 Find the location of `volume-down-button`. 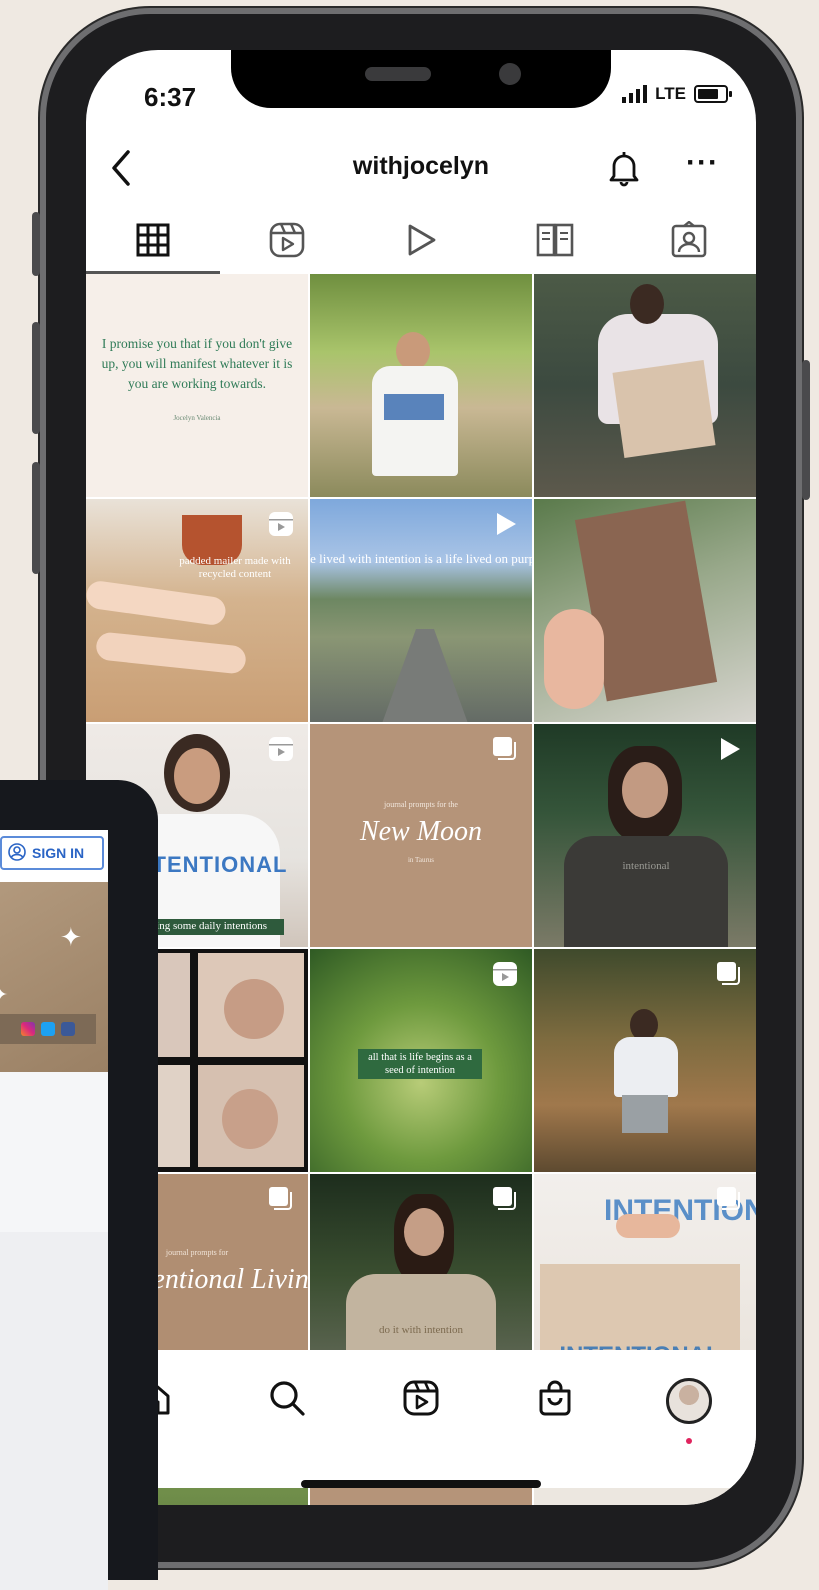

volume-down-button is located at coordinates (36, 518).